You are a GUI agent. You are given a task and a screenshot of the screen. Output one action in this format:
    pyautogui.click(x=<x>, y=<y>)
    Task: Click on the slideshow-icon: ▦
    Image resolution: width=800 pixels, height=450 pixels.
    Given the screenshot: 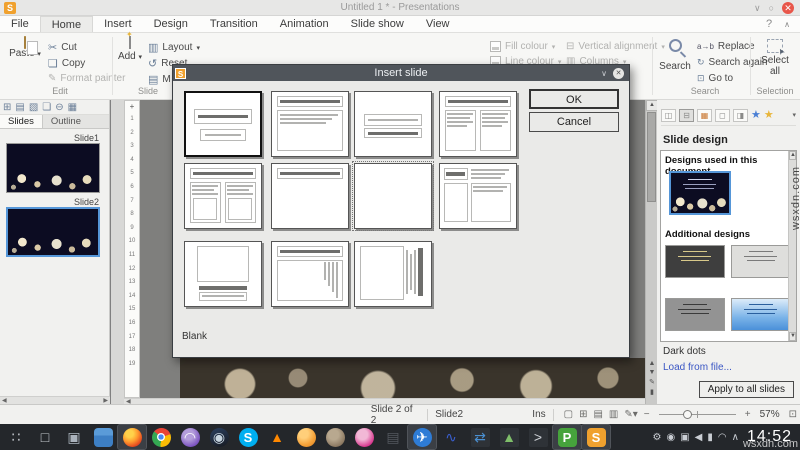 What is the action you would take?
    pyautogui.click(x=72, y=107)
    